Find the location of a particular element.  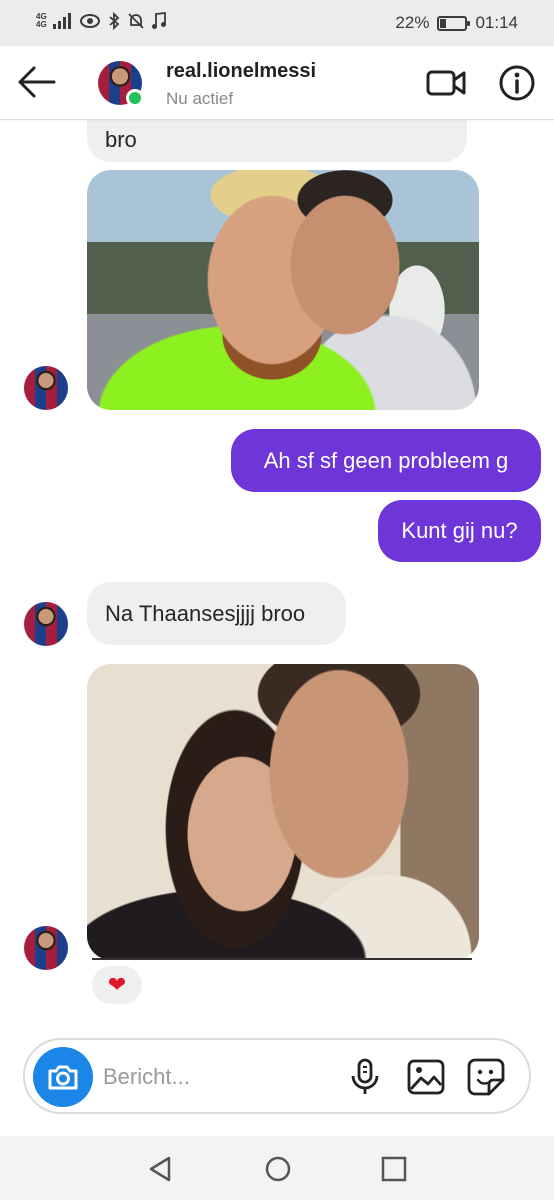

message-composer is located at coordinates (277, 1076).